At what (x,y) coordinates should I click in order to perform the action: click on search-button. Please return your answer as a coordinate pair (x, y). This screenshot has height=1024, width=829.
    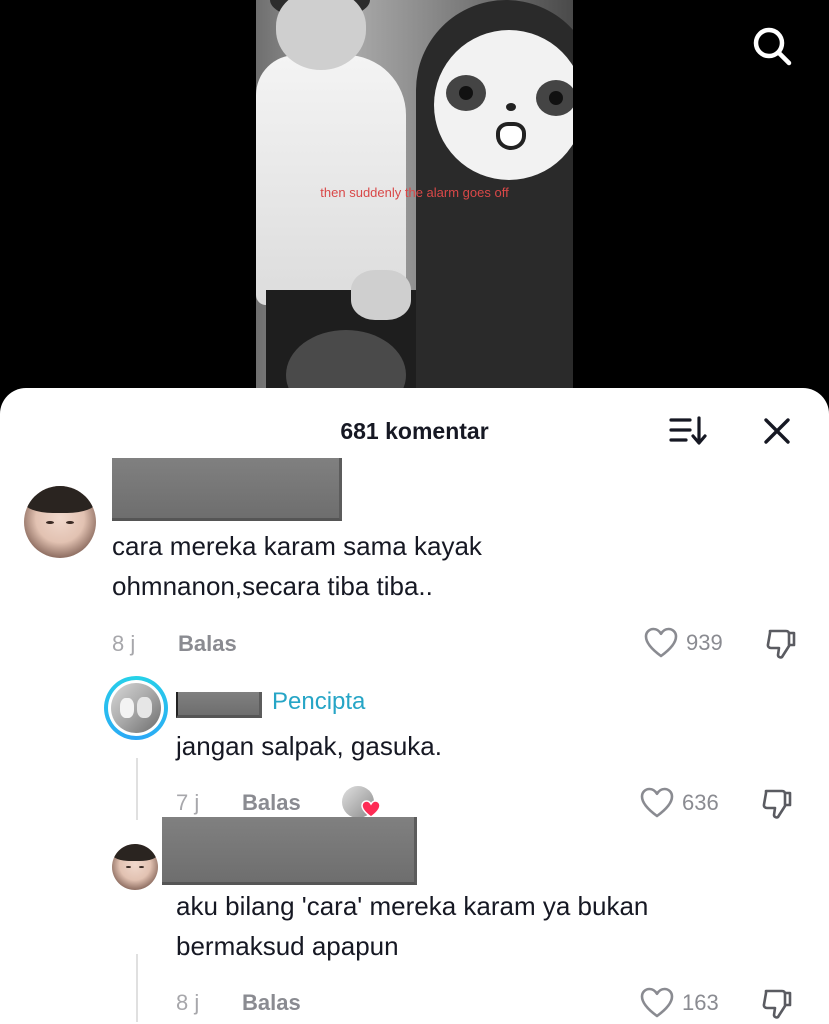
    Looking at the image, I should click on (772, 46).